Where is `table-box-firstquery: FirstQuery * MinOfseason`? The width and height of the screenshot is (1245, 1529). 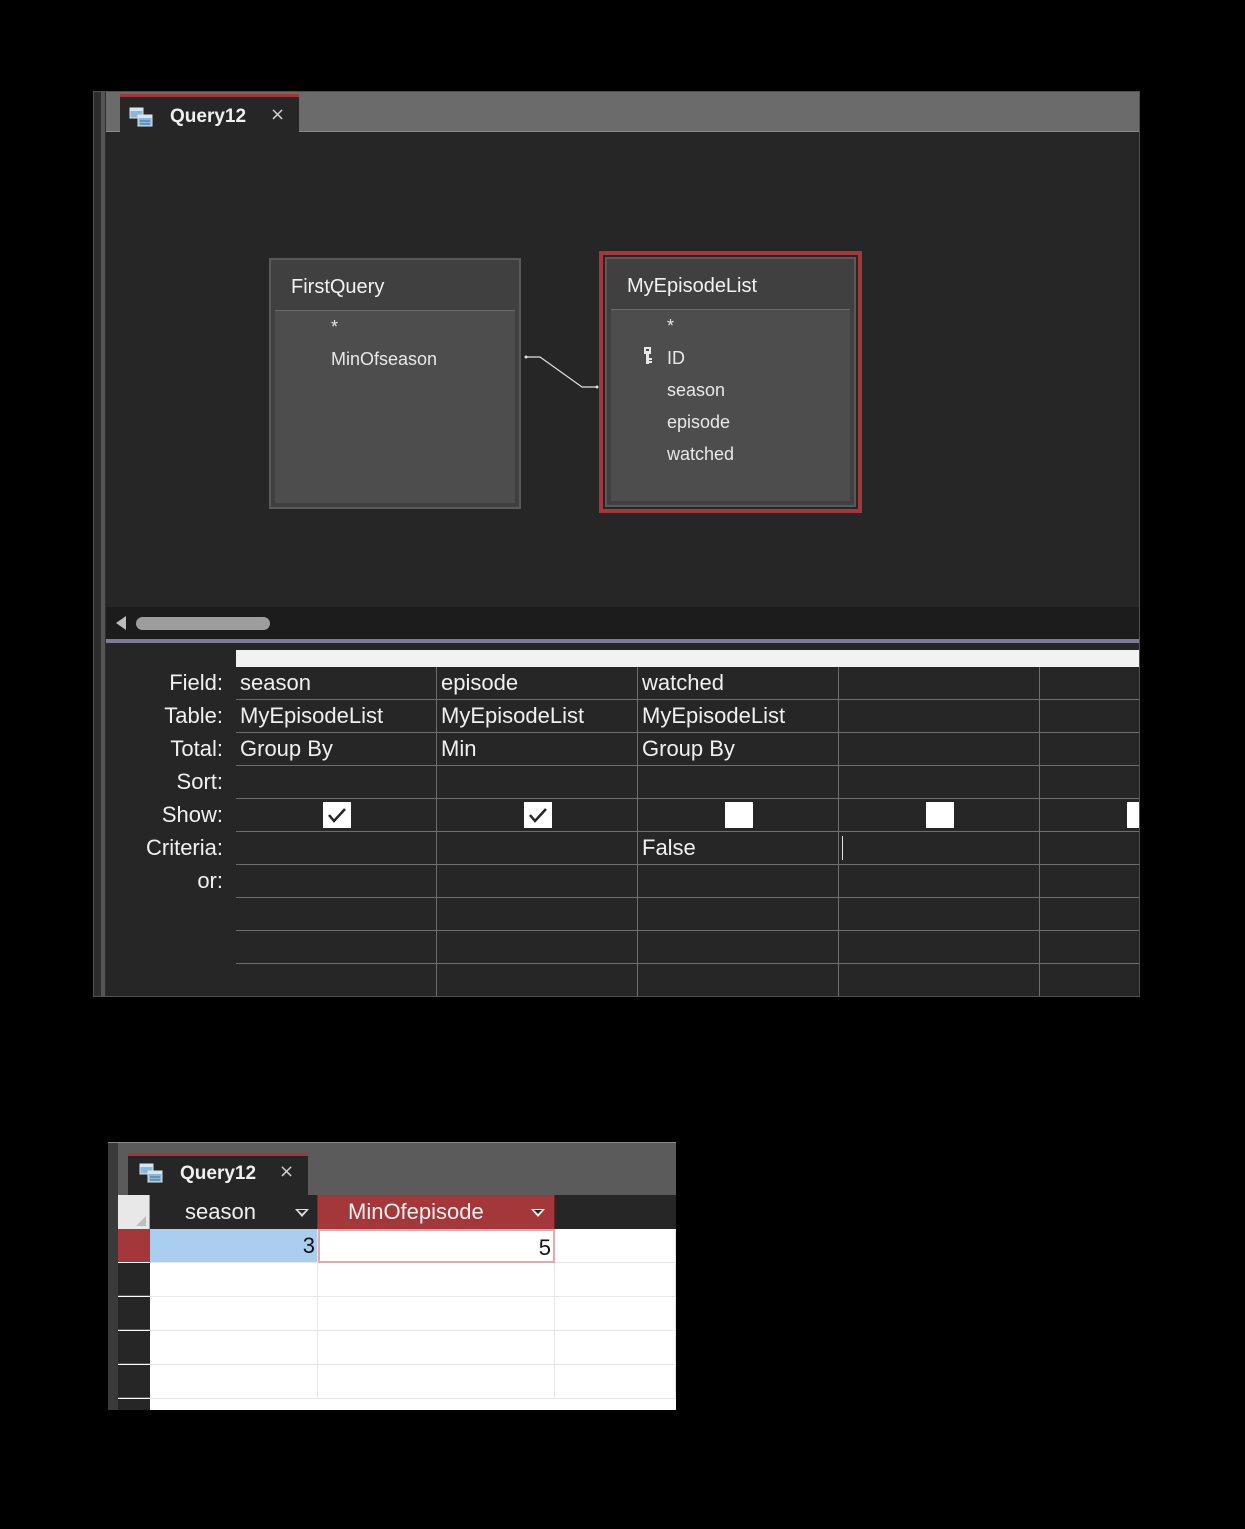
table-box-firstquery: FirstQuery * MinOfseason is located at coordinates (395, 383).